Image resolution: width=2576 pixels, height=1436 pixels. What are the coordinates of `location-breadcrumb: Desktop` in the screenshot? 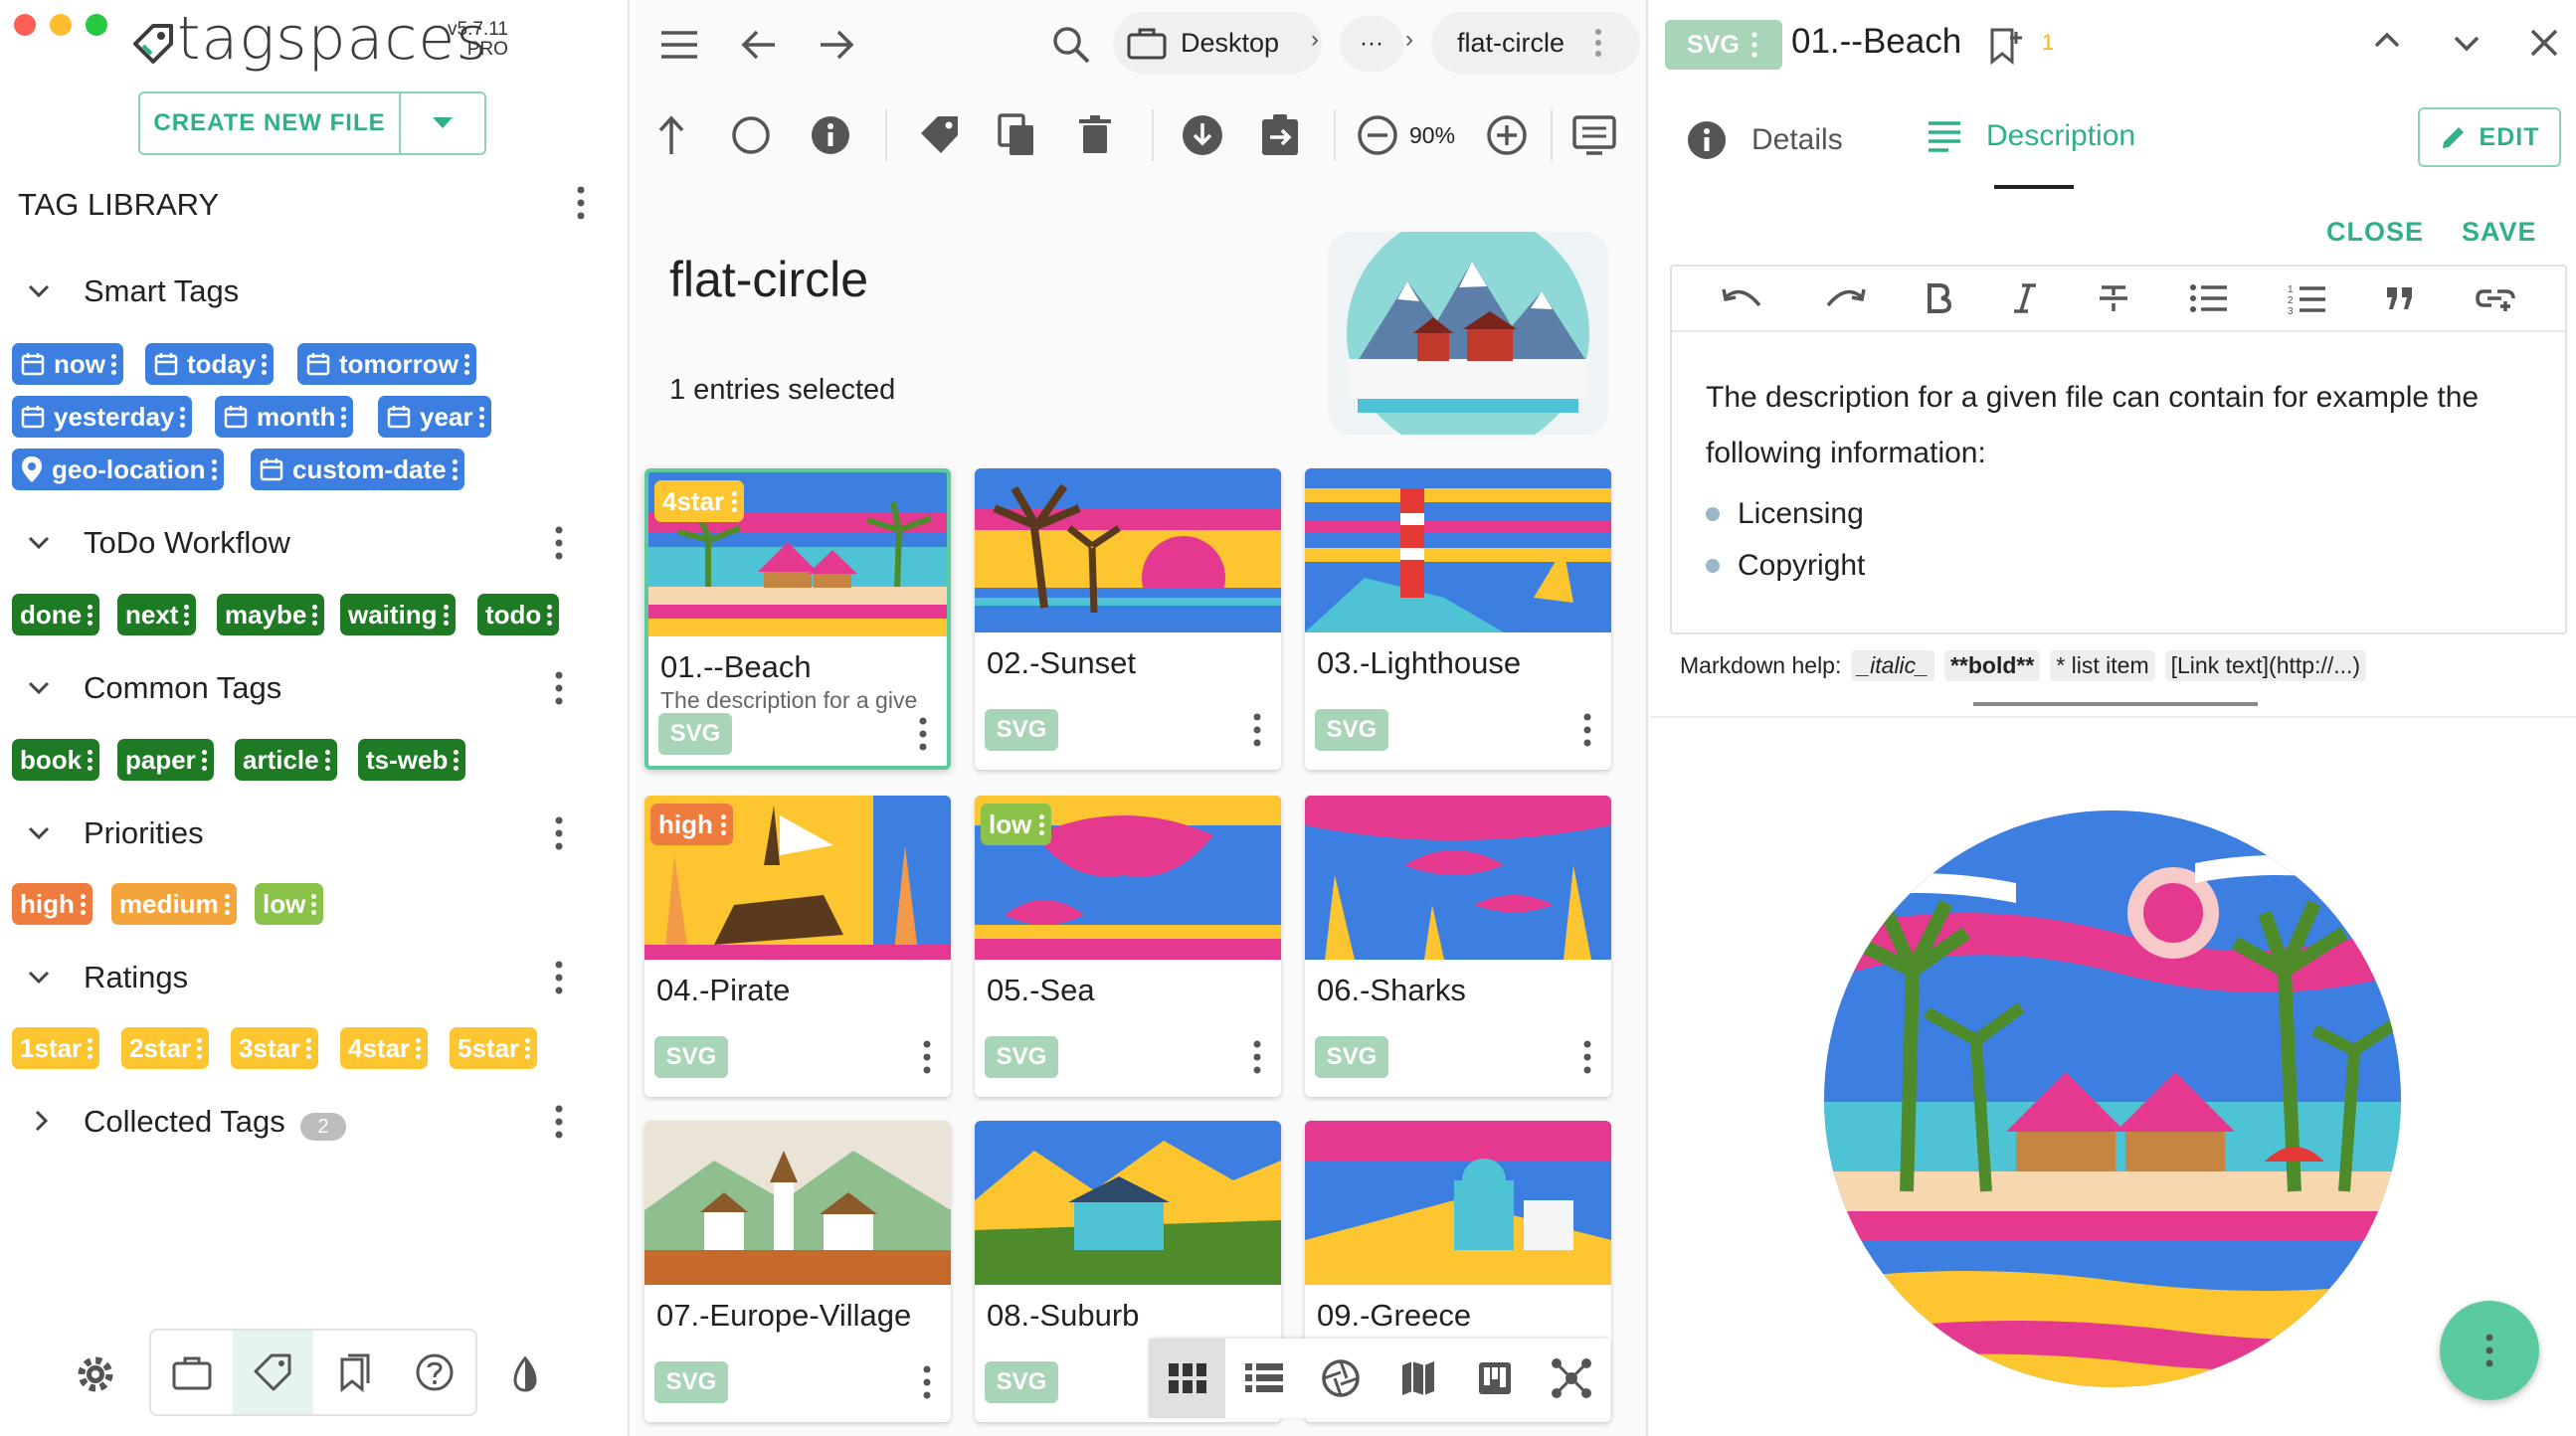 It's located at (1217, 43).